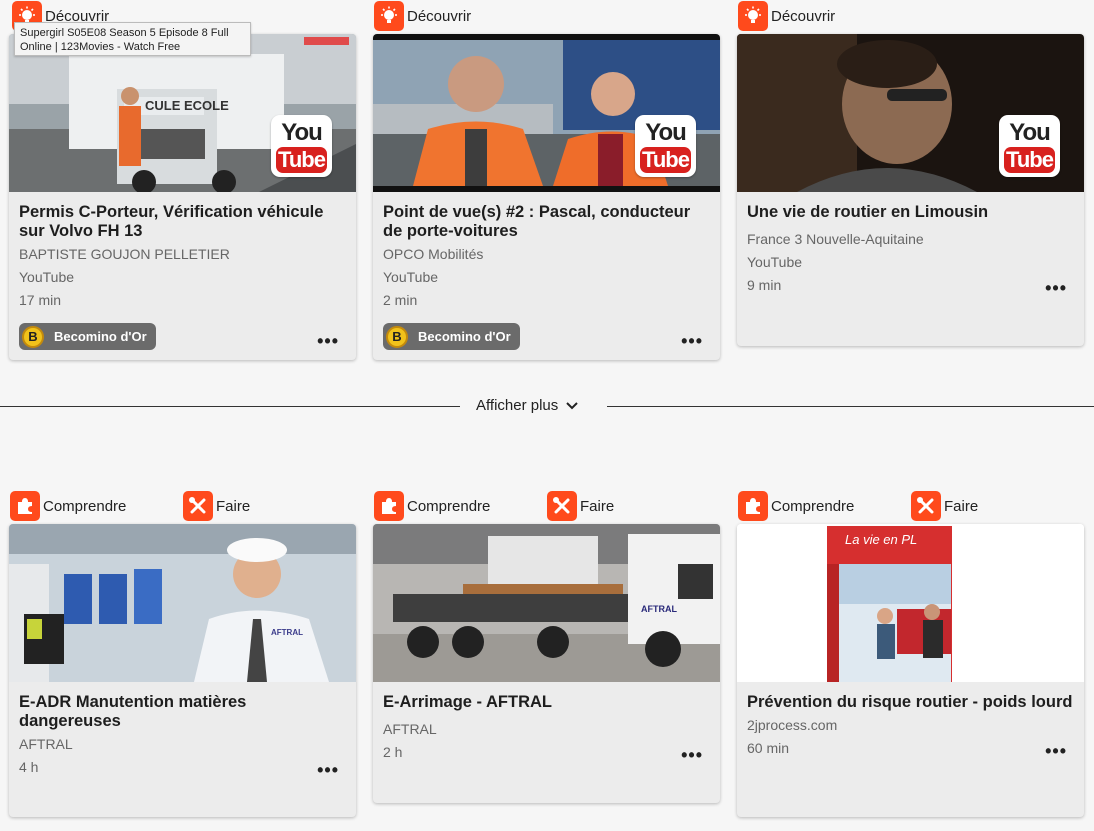  I want to click on card-duration: 4 h, so click(29, 767).